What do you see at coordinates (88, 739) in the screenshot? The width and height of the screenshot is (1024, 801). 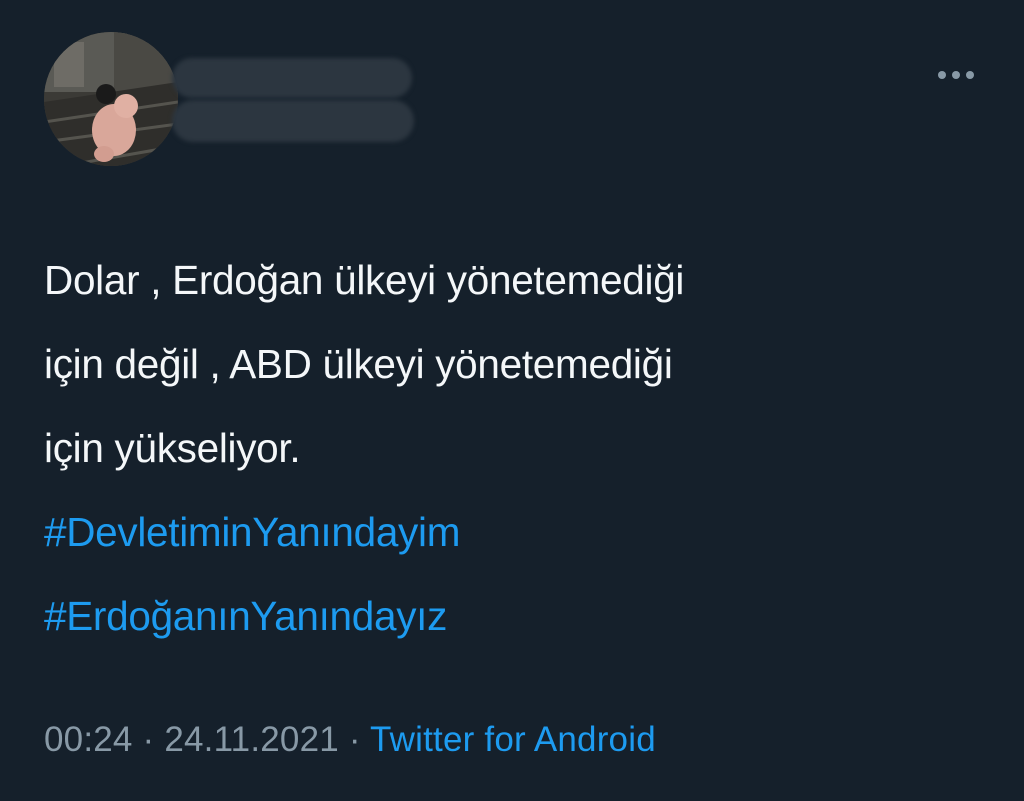 I see `tweet-time: 00:24` at bounding box center [88, 739].